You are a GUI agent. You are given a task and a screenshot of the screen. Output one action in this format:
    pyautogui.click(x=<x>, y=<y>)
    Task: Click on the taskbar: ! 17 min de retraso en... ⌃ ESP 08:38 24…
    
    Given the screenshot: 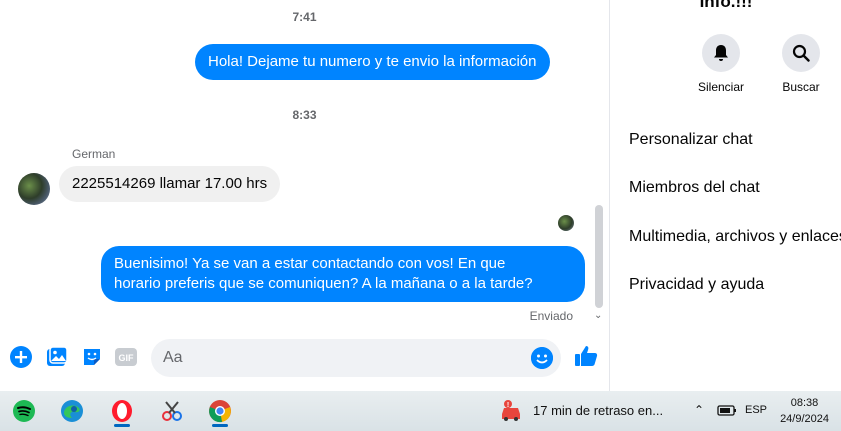 What is the action you would take?
    pyautogui.click(x=420, y=411)
    